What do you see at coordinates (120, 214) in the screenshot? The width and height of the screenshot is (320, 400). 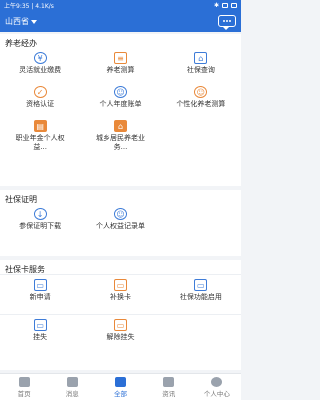 I see `record-icon: ☺` at bounding box center [120, 214].